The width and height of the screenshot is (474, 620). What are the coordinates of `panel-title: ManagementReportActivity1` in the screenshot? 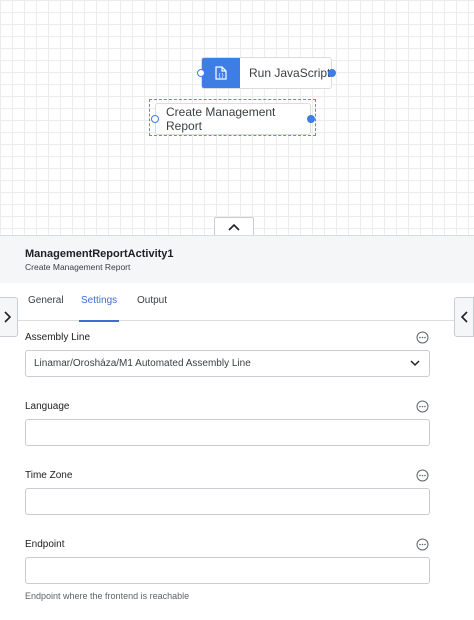 It's located at (99, 254).